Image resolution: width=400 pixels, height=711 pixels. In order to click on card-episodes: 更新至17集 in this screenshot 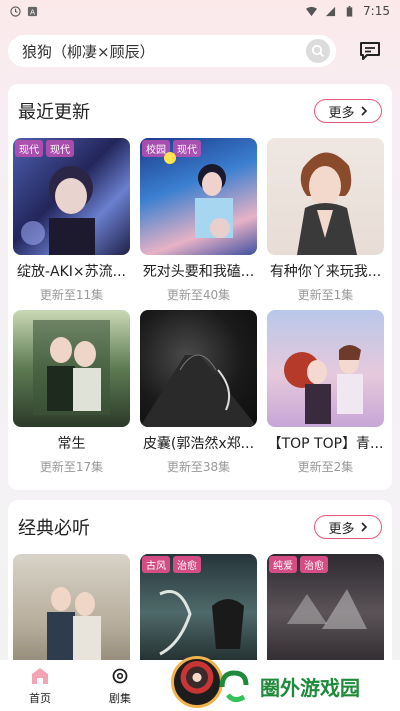, I will do `click(71, 467)`.